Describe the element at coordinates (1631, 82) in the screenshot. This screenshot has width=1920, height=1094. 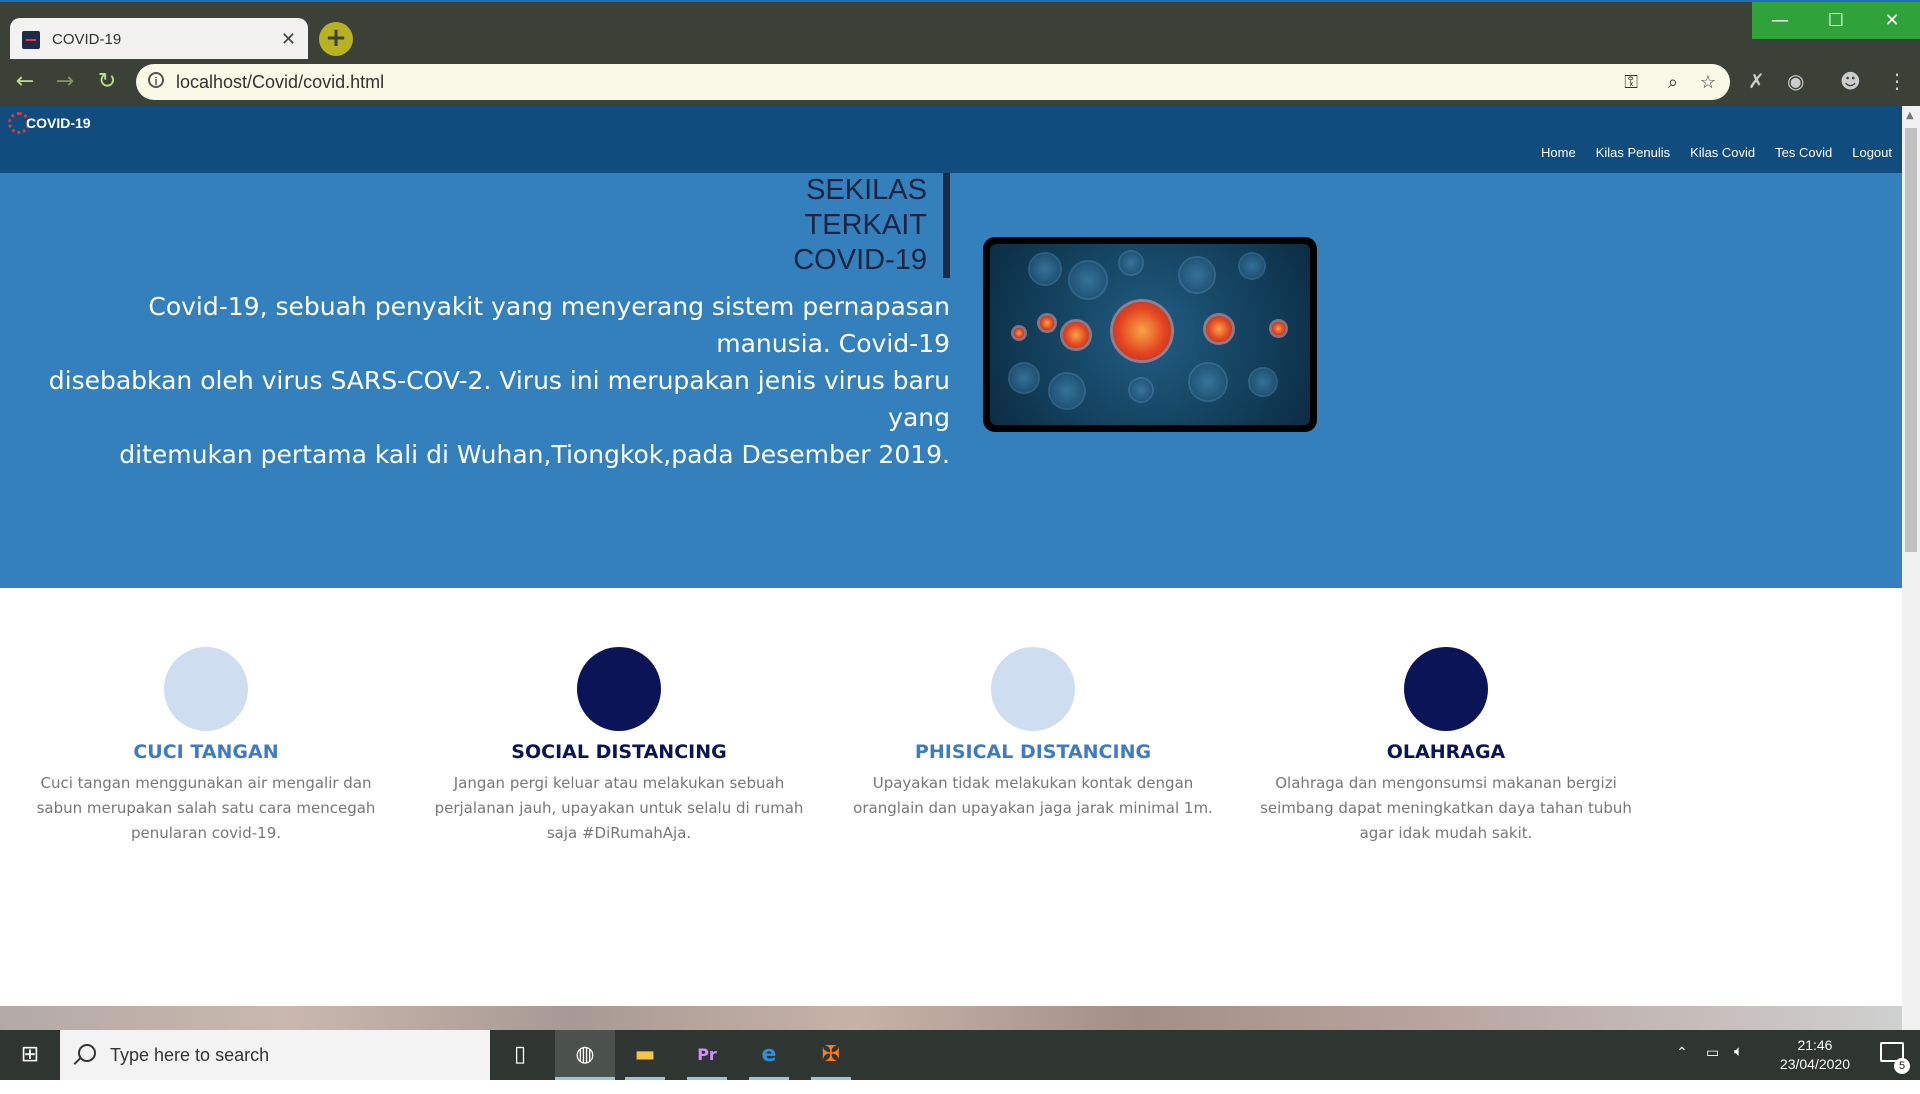
I see `key-icon: ⚿` at that location.